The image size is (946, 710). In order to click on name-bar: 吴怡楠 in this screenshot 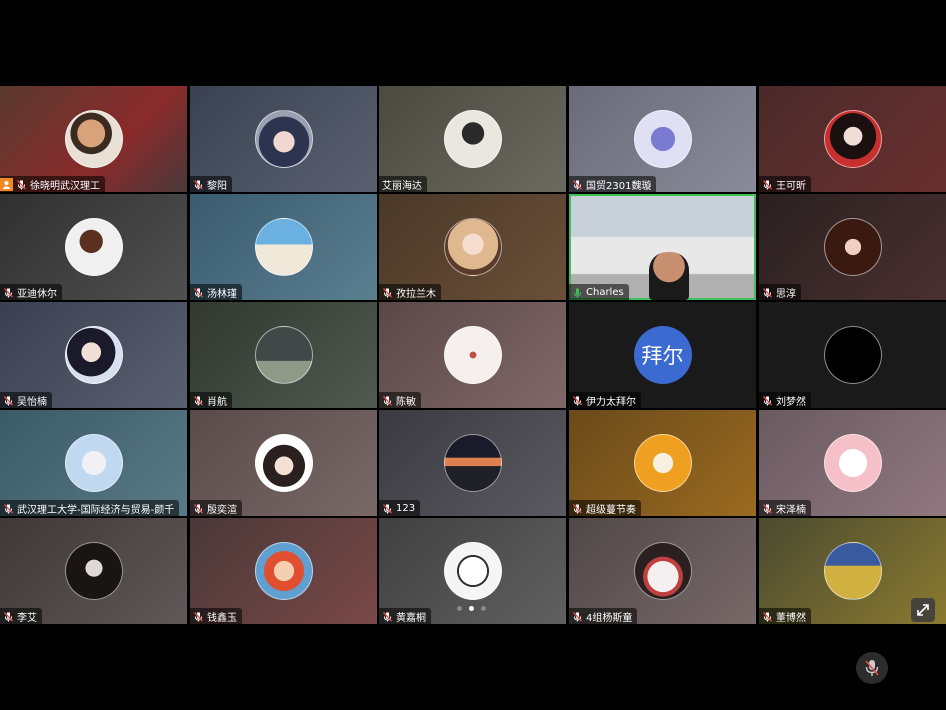, I will do `click(26, 400)`.